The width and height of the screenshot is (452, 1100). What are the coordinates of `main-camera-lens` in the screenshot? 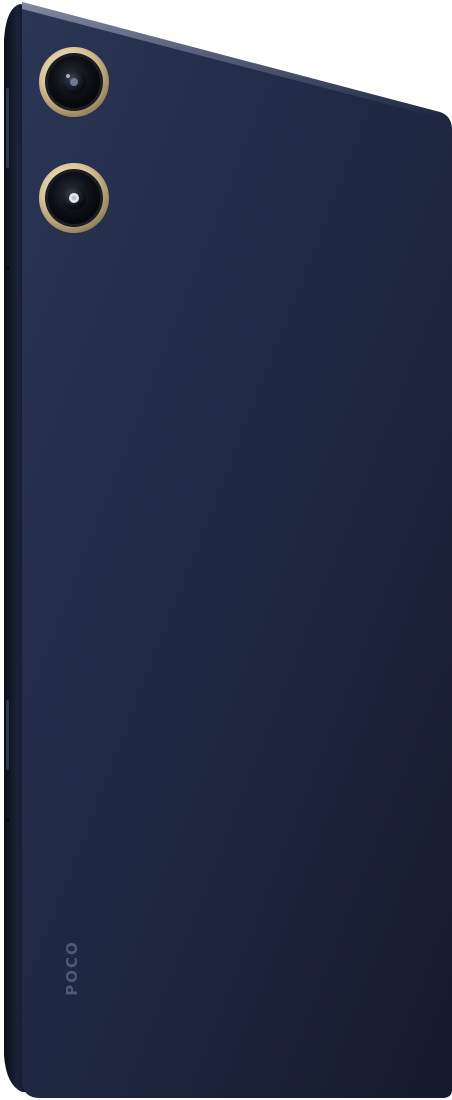 It's located at (74, 82).